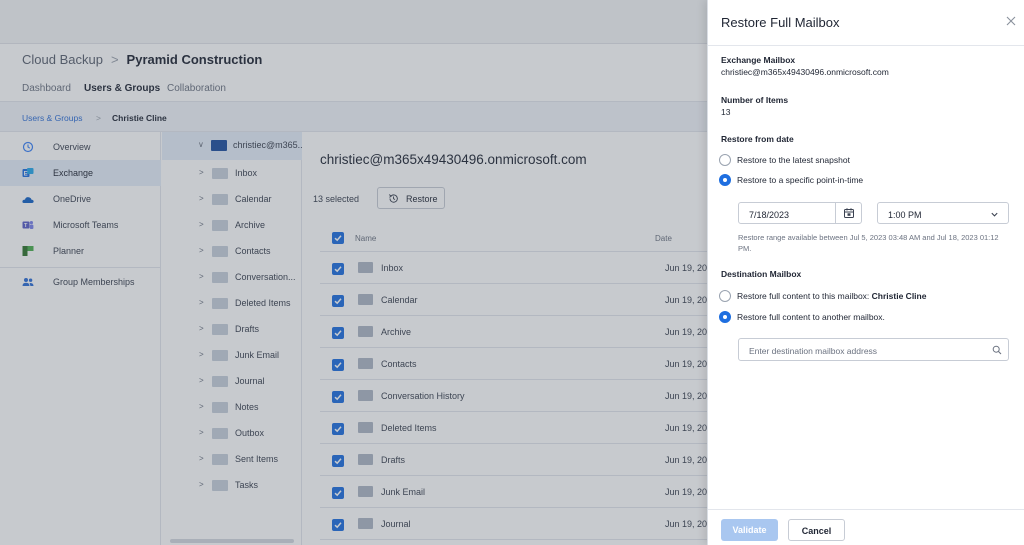 The image size is (1024, 545). I want to click on radio-label: Restore full content to another mailbox., so click(811, 317).